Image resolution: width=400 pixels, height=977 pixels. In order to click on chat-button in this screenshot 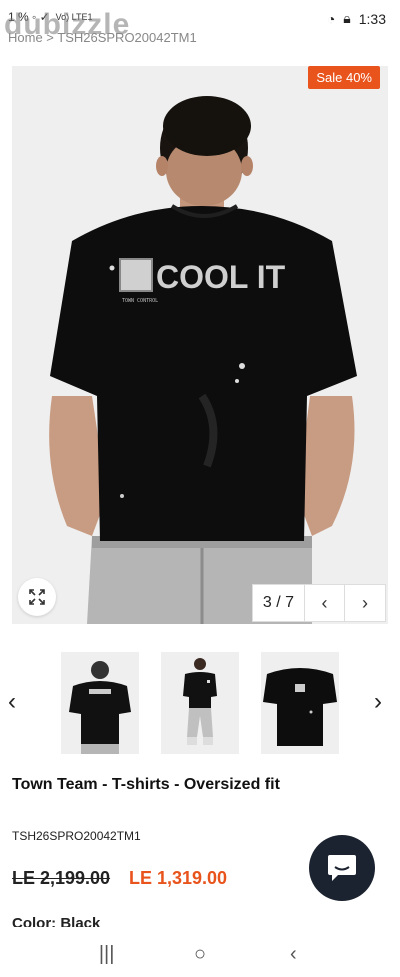, I will do `click(342, 868)`.